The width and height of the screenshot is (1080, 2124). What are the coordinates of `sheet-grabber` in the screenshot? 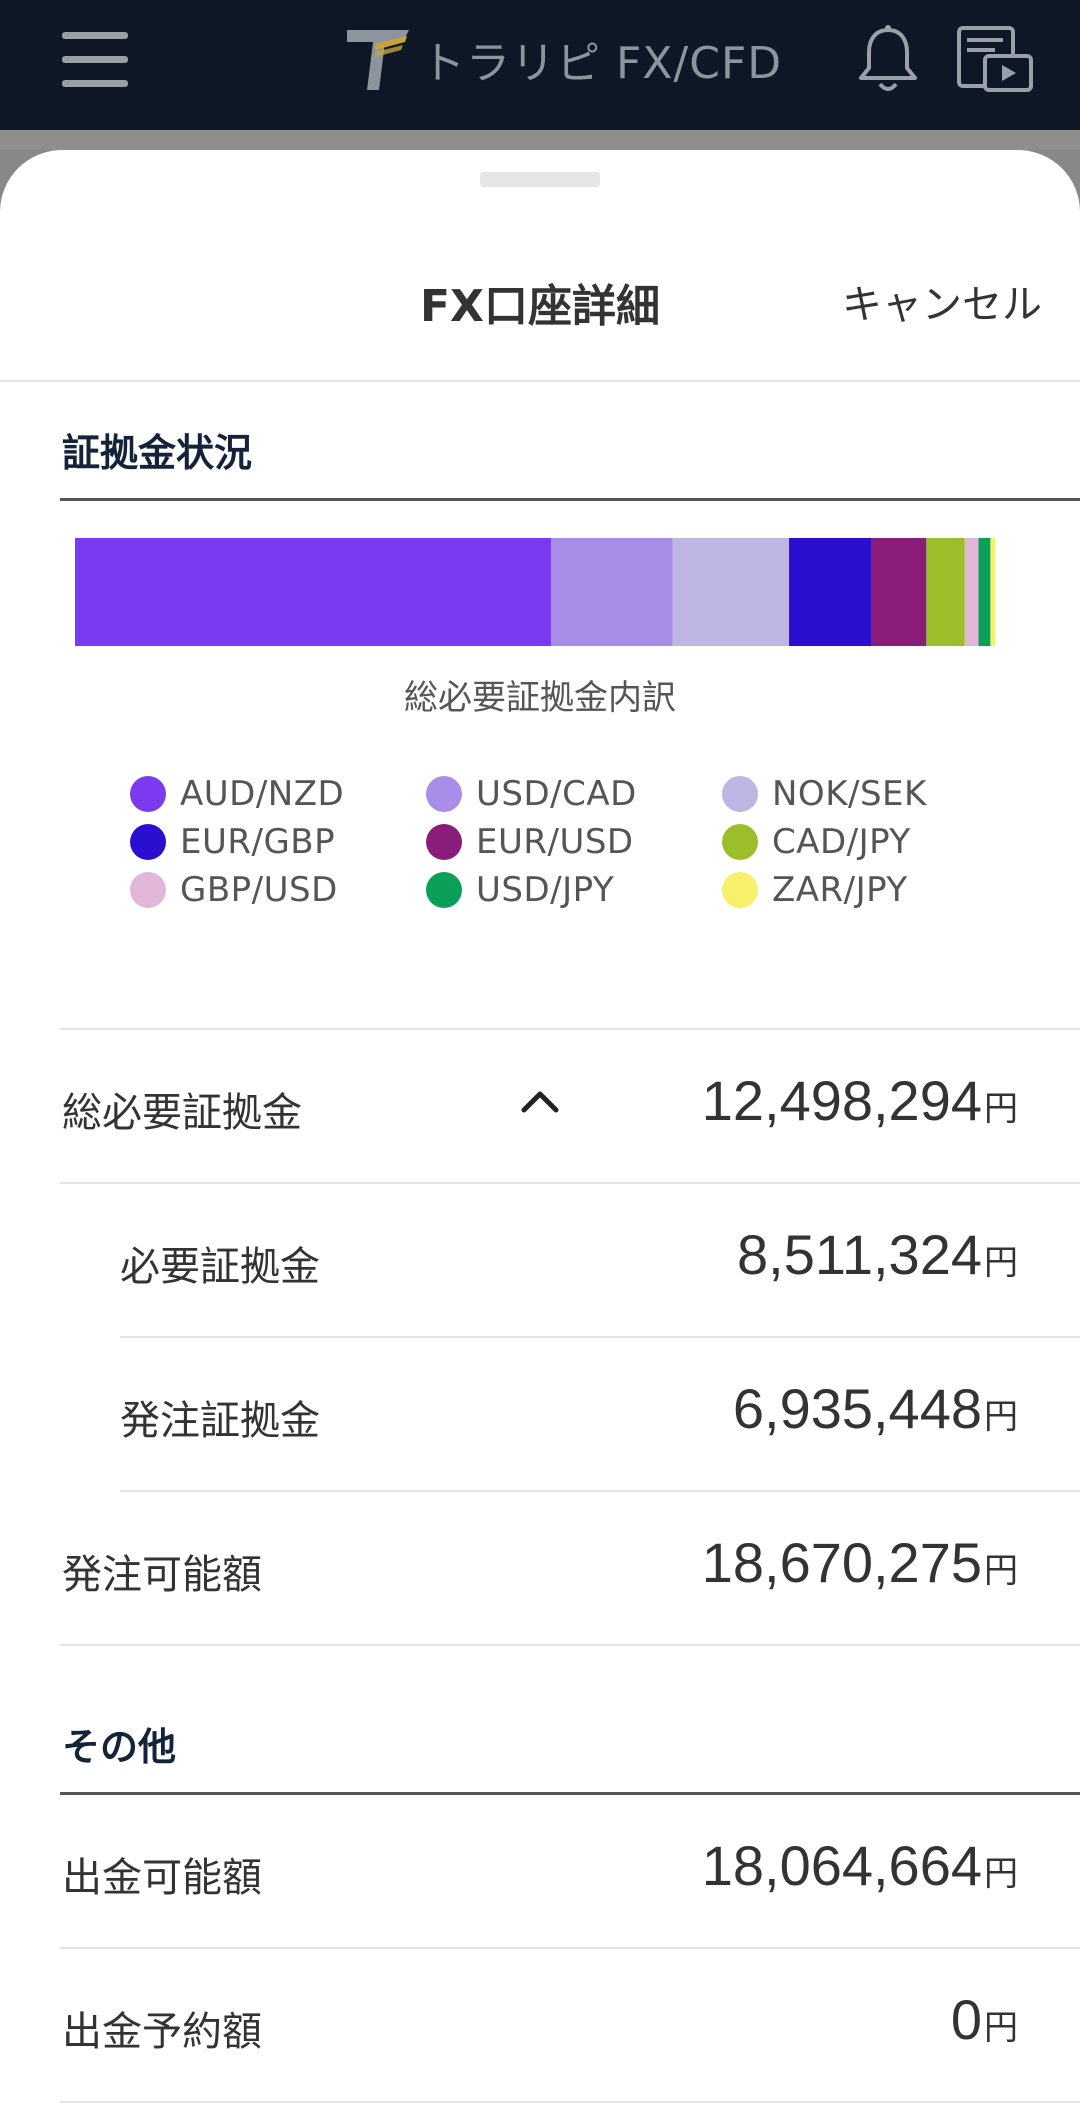 It's located at (540, 179).